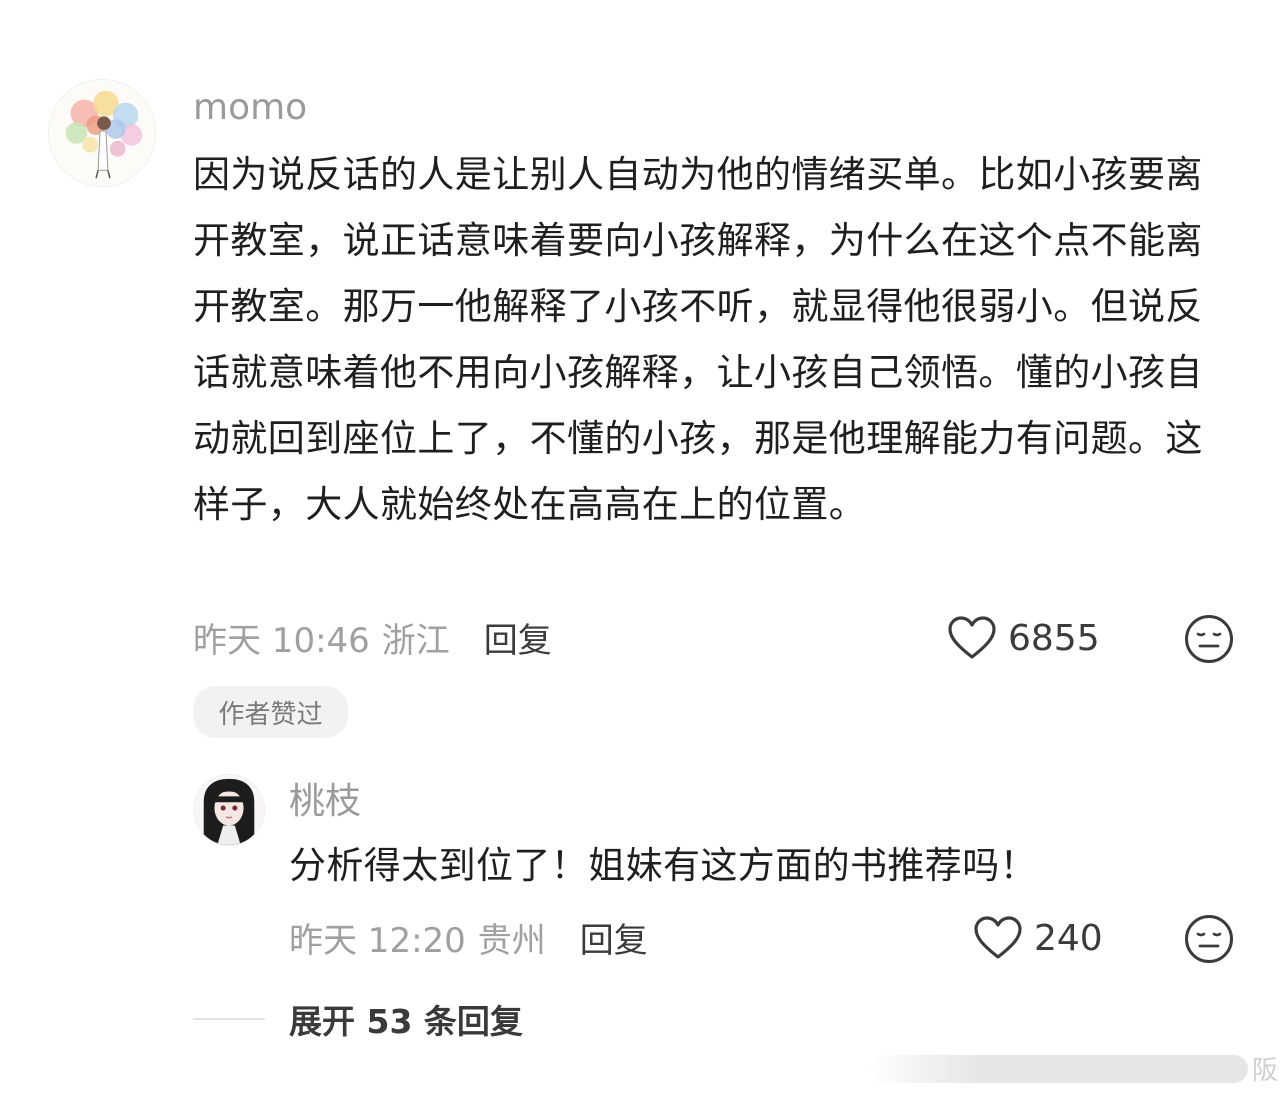  I want to click on reply-username: 桃枝, so click(325, 802).